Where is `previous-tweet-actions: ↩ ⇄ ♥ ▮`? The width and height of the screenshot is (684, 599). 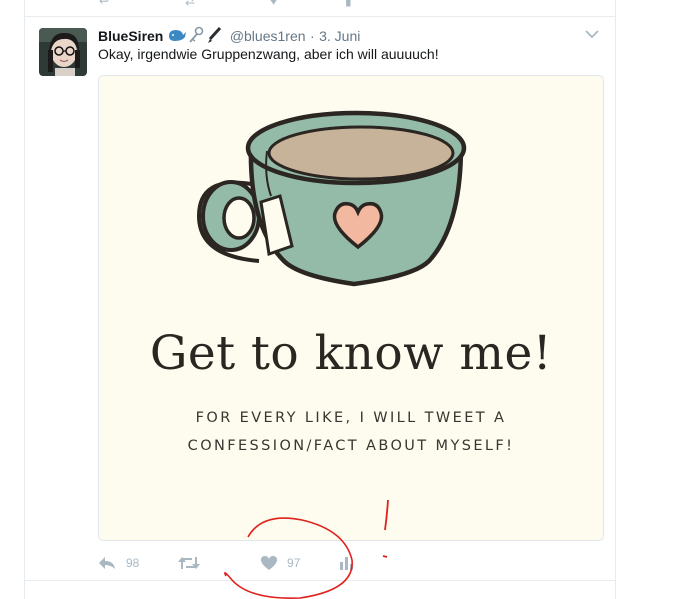 previous-tweet-actions: ↩ ⇄ ♥ ▮ is located at coordinates (320, 8).